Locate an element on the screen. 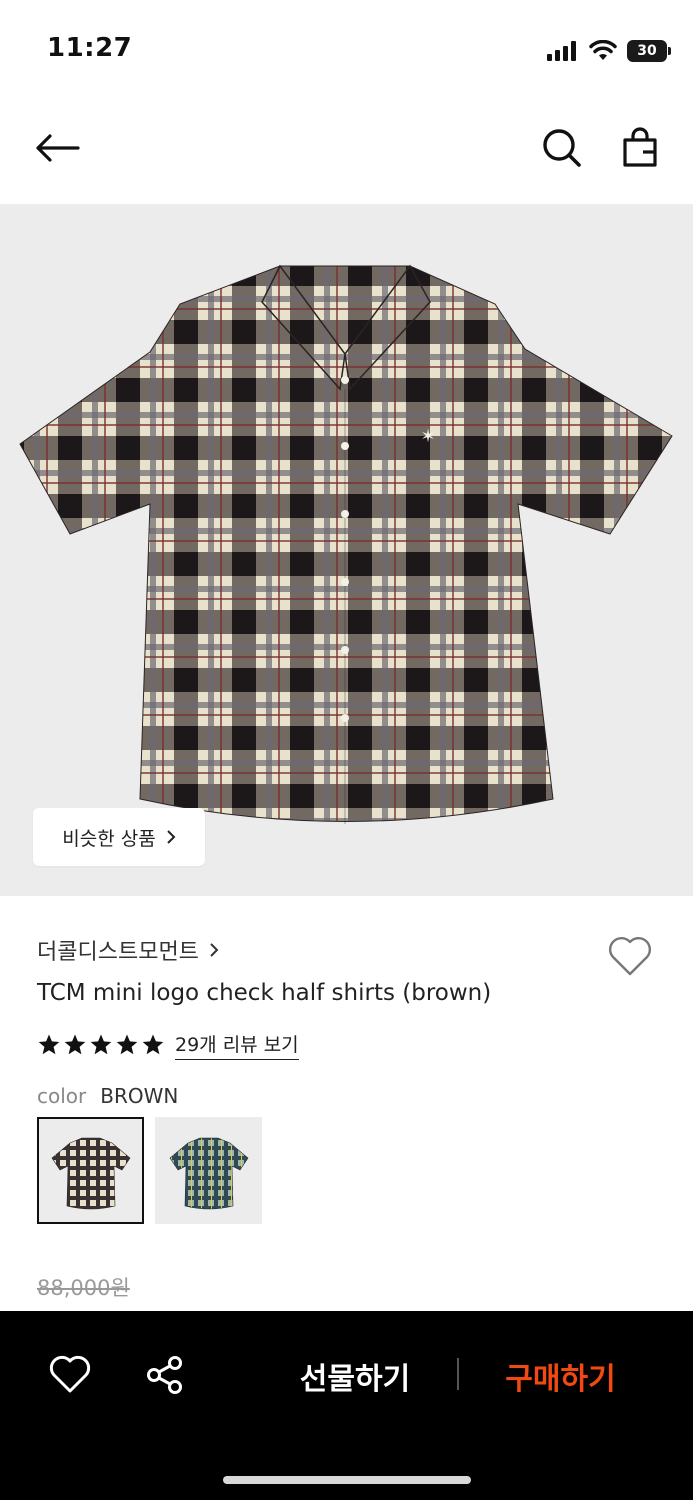 The height and width of the screenshot is (1500, 693). similar-products-button: 비슷한 상품 is located at coordinates (119, 837).